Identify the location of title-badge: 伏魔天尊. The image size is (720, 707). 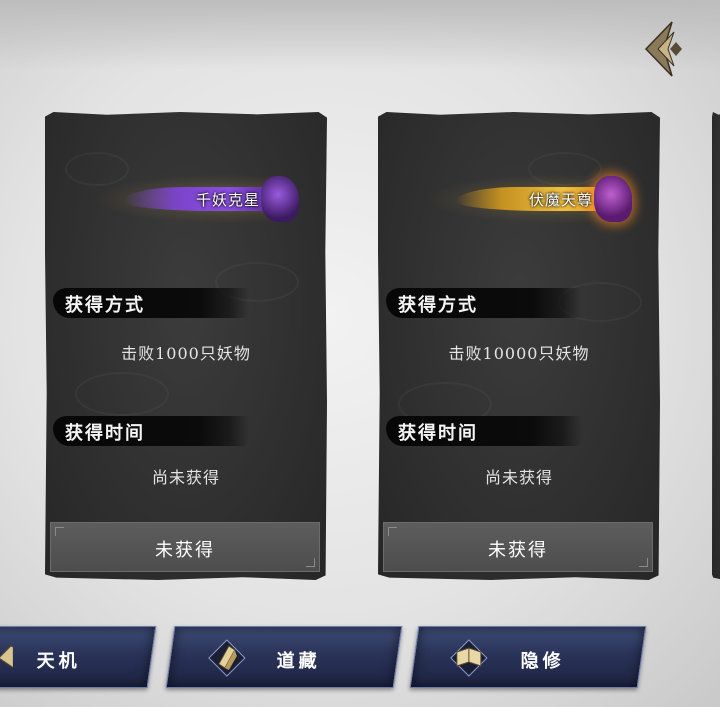
(529, 199).